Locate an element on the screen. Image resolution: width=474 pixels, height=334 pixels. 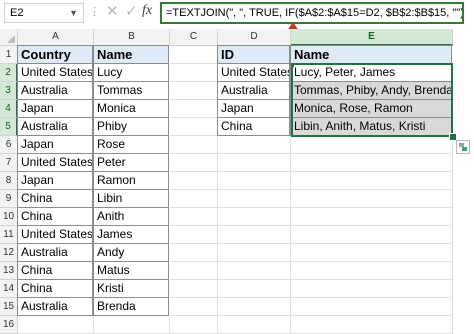
cell-a3: Australia is located at coordinates (55, 90).